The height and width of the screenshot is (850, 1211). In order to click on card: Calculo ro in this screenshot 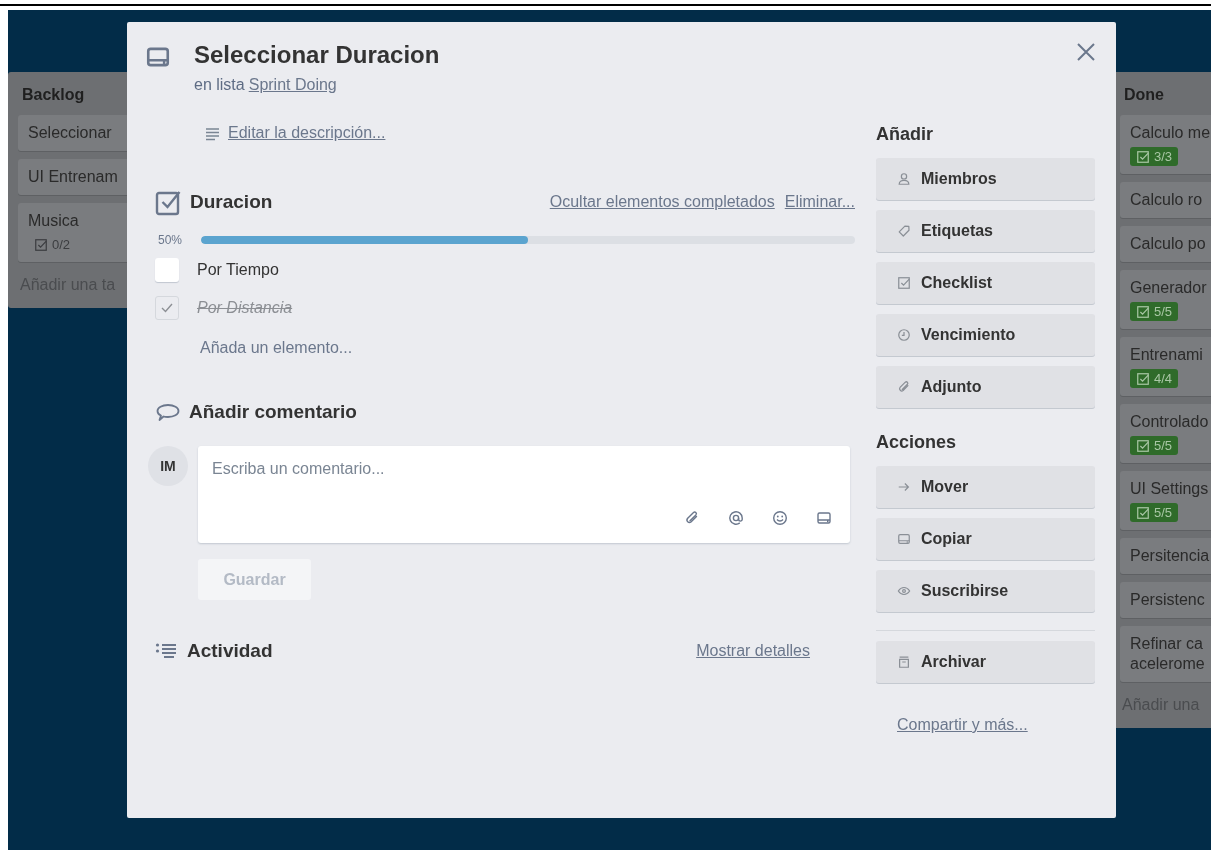, I will do `click(1165, 200)`.